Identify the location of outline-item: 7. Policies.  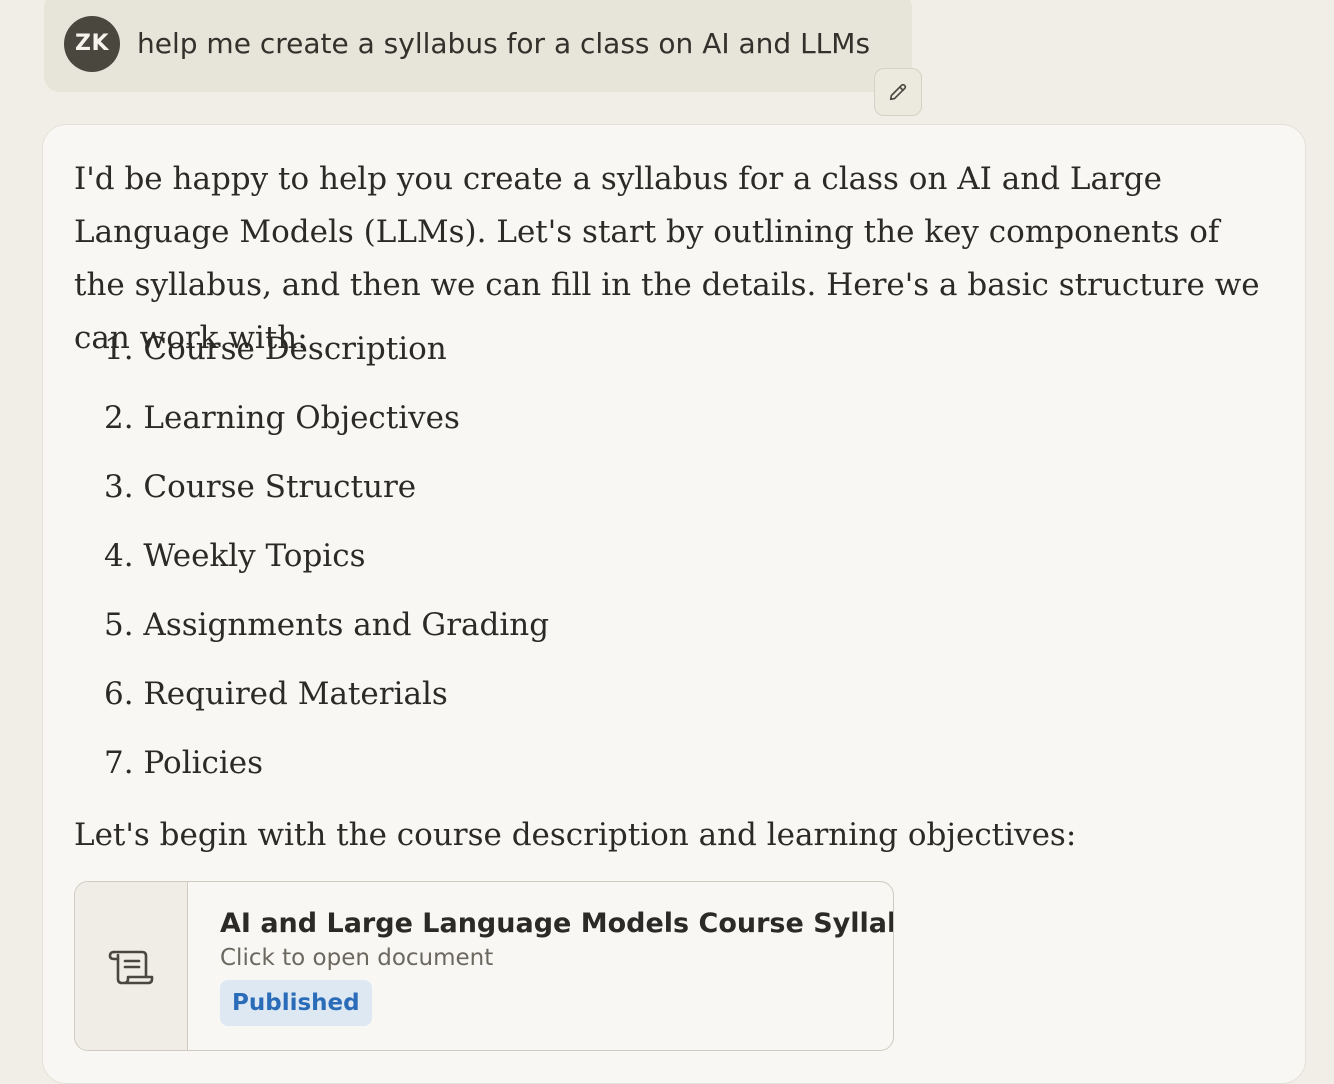
(184, 763).